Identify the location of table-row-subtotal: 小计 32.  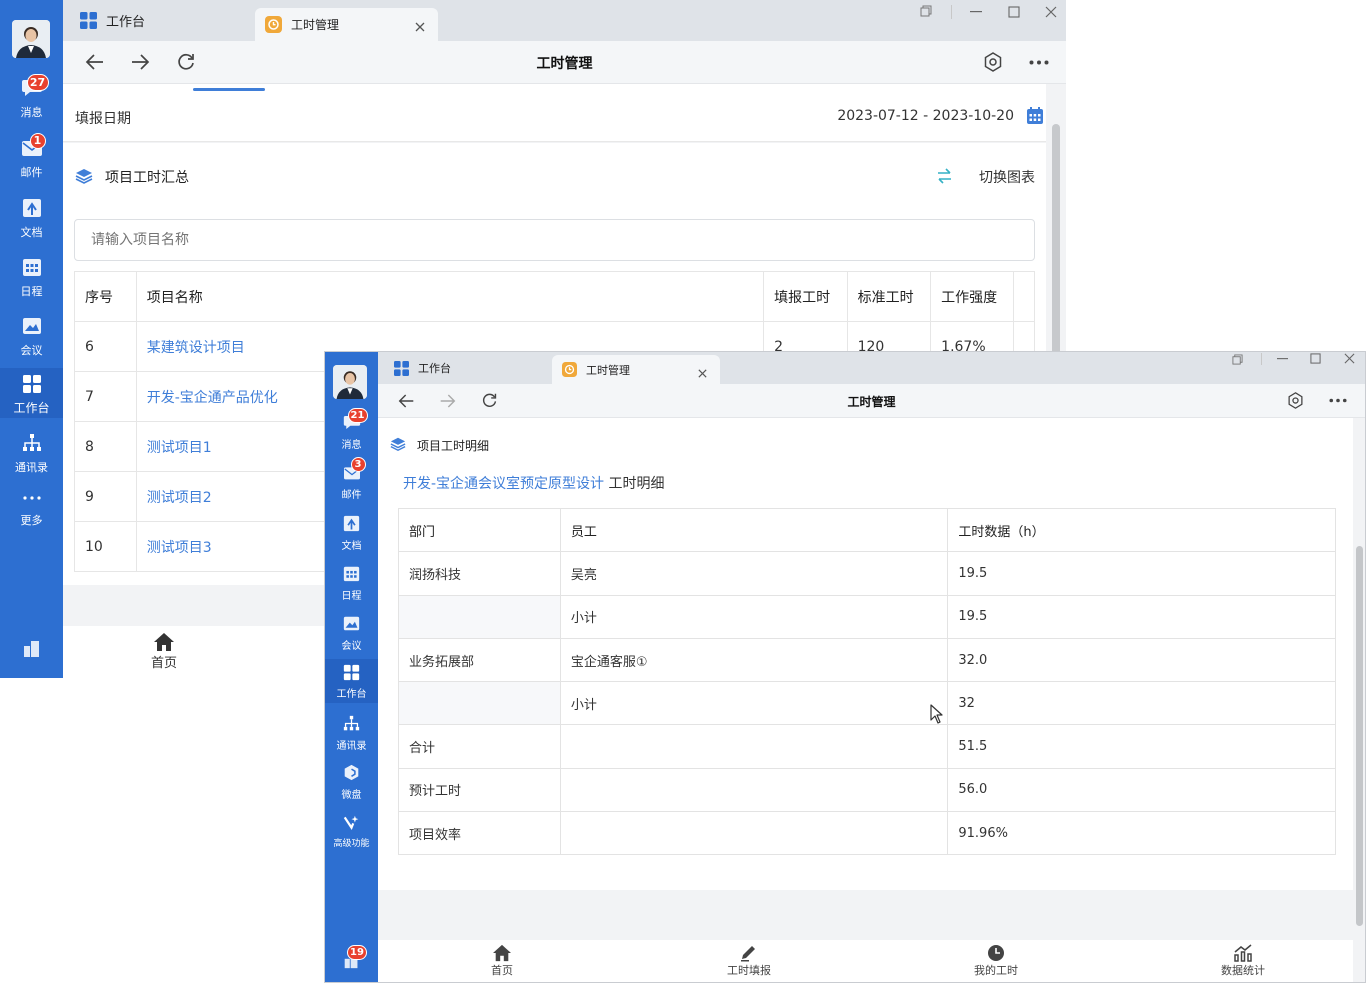
(867, 703).